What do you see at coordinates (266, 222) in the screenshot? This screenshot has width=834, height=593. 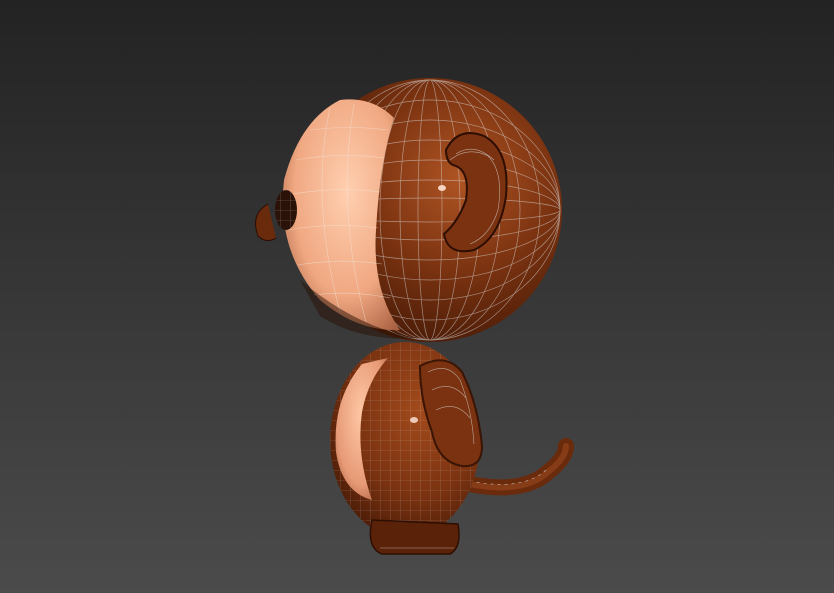 I see `muzzle` at bounding box center [266, 222].